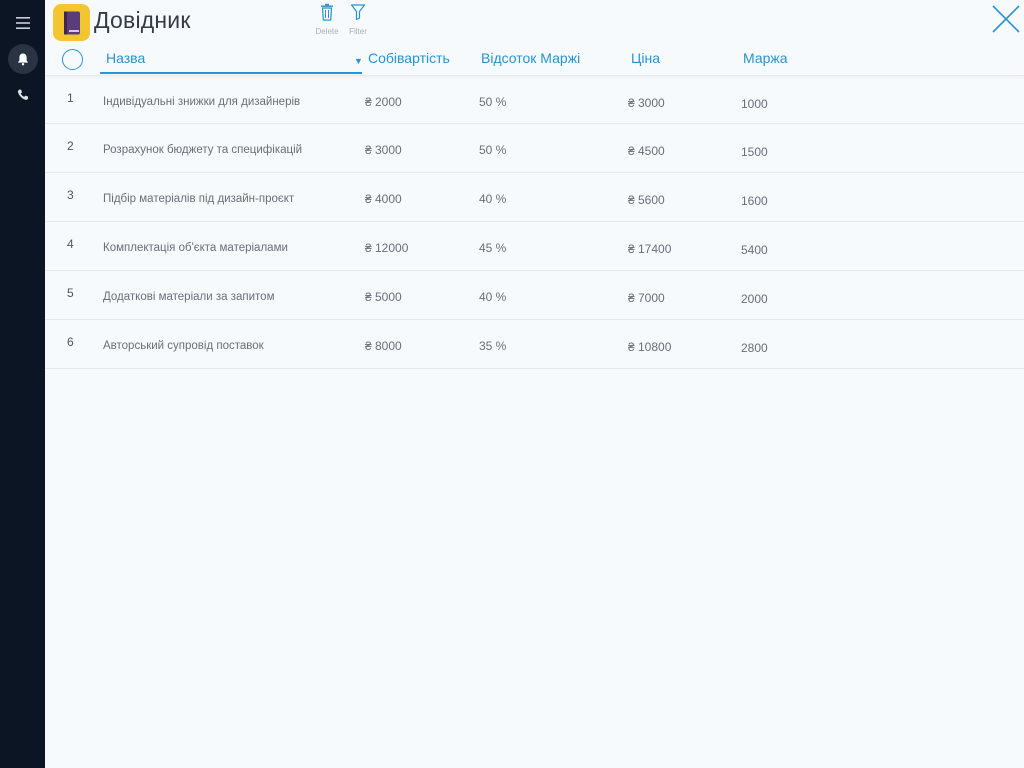 The height and width of the screenshot is (768, 1024). Describe the element at coordinates (646, 298) in the screenshot. I see `row-price: ₴ 7000` at that location.